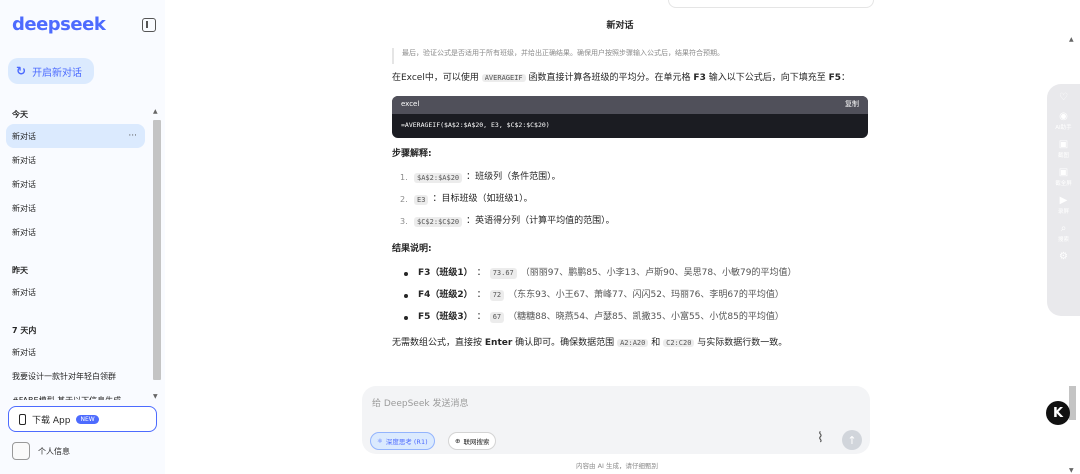  I want to click on arrow-up-icon: ↑, so click(852, 440).